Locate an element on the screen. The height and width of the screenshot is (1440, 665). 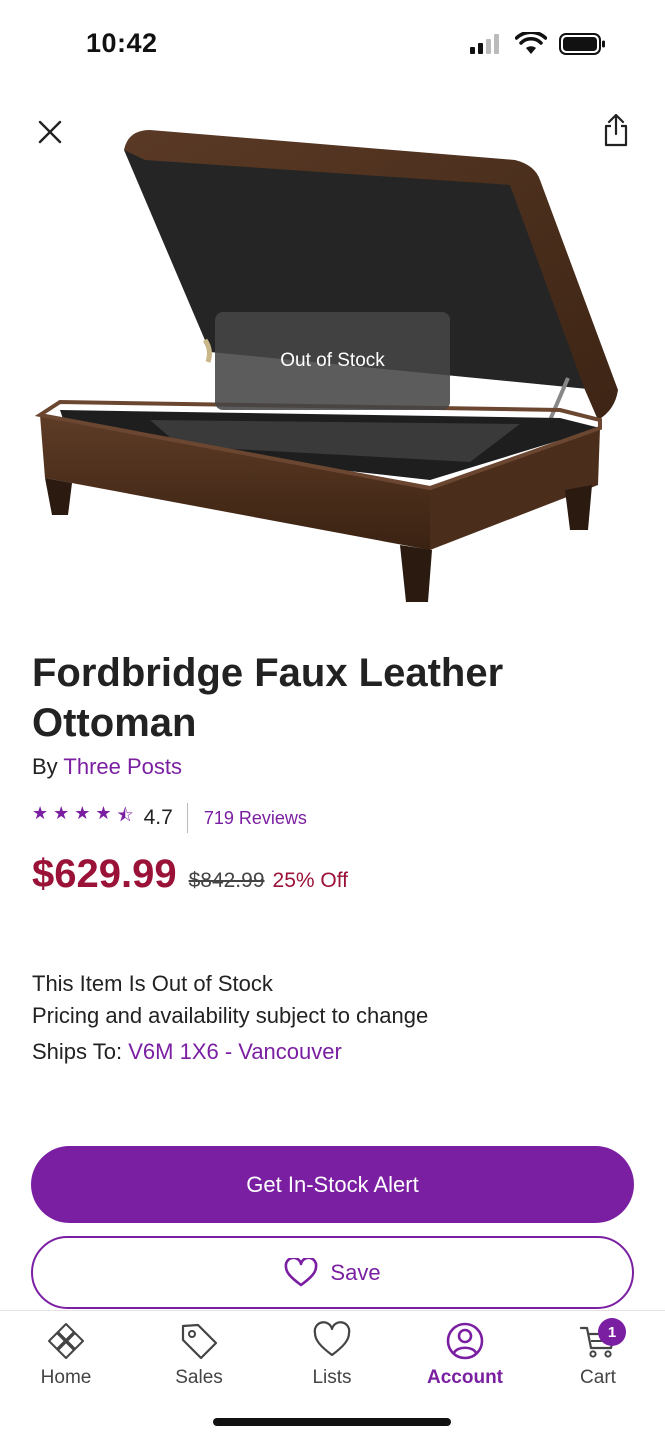
status-time: 10:42 is located at coordinates (122, 43).